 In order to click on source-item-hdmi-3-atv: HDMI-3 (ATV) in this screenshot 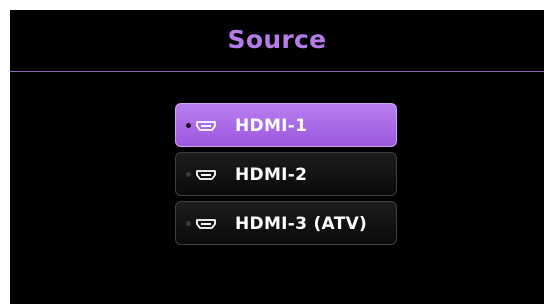, I will do `click(286, 223)`.